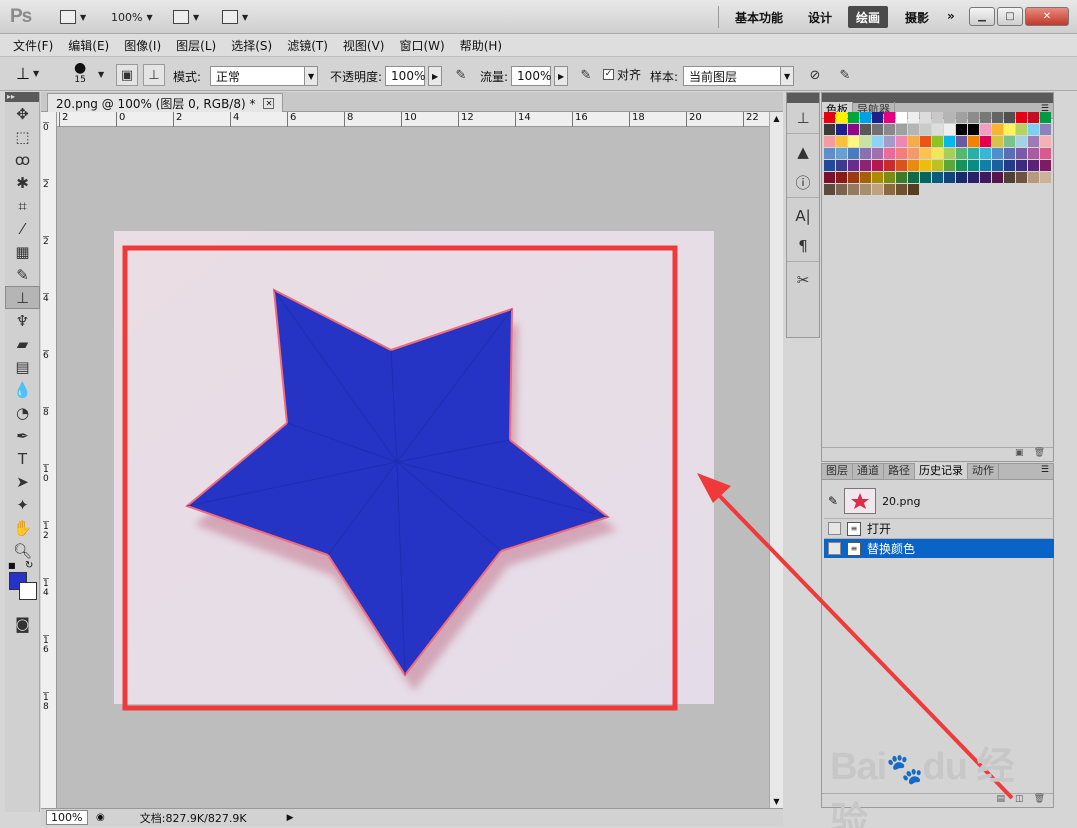  Describe the element at coordinates (413, 119) in the screenshot. I see `horizontal-ruler: 2 0 2 4 6 8 10 12 14 16 18 20 22` at that location.